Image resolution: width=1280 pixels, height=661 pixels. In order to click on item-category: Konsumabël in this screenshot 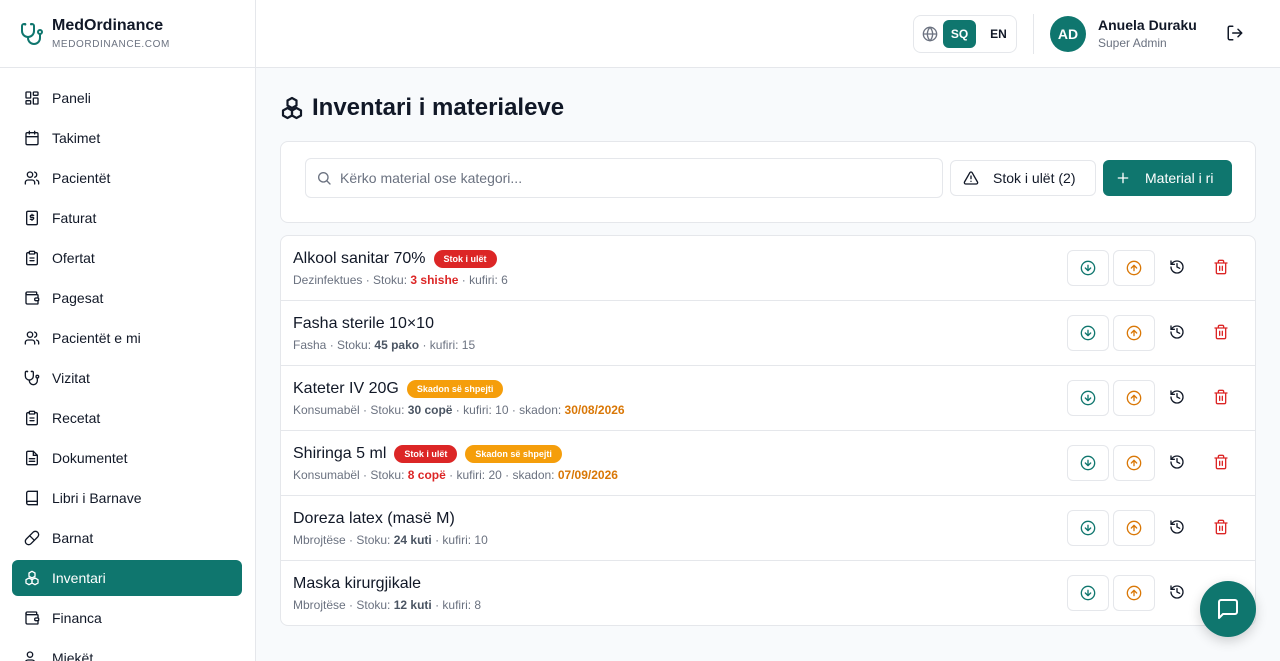, I will do `click(326, 475)`.